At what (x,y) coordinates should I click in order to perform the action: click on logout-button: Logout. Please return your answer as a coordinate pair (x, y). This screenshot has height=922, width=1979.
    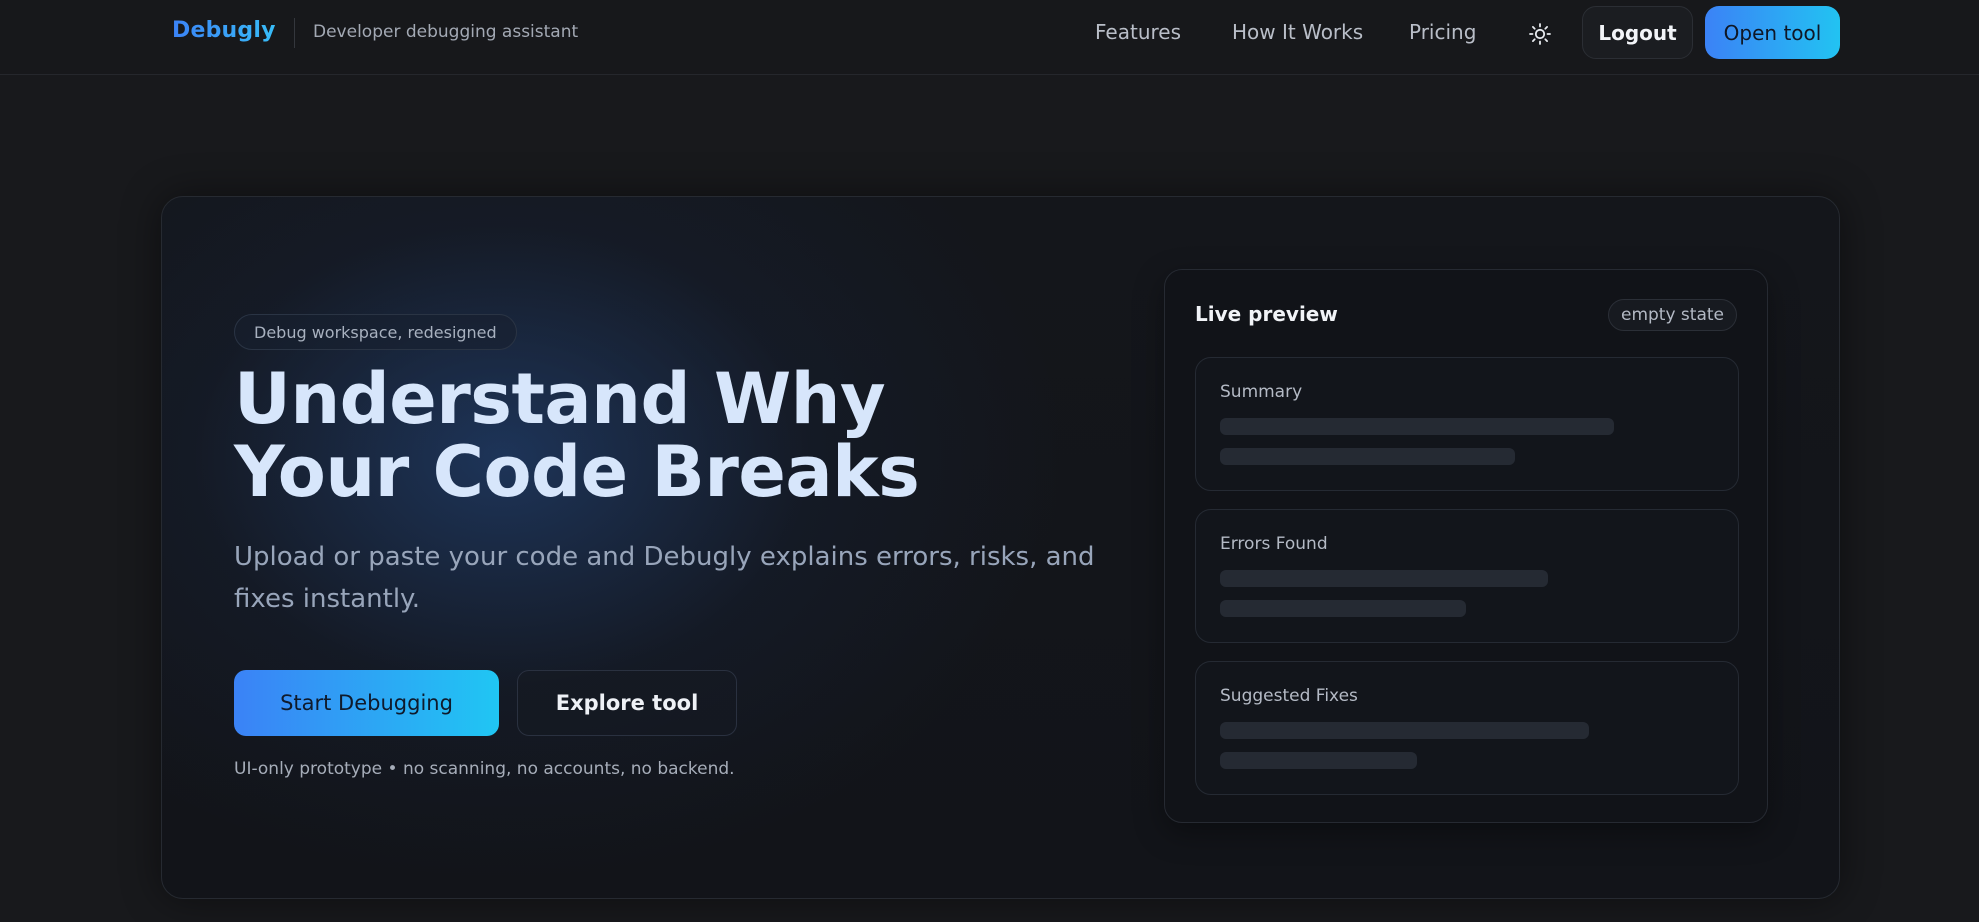
    Looking at the image, I should click on (1637, 32).